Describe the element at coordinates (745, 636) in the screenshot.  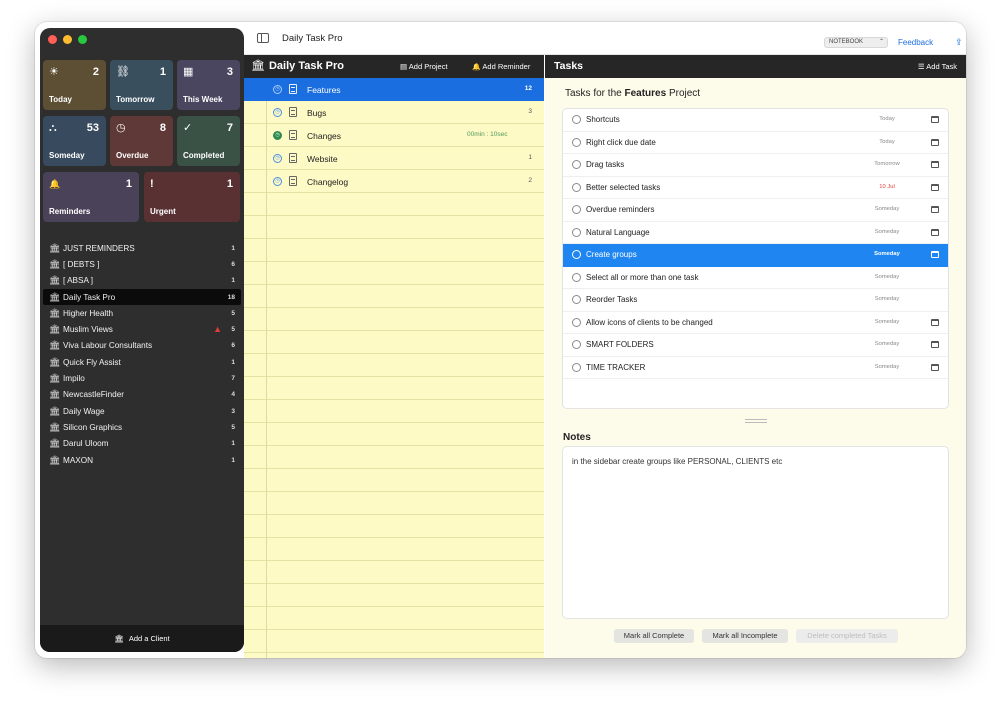
I see `mark-all-incomplete-button: Mark all Incomplete` at that location.